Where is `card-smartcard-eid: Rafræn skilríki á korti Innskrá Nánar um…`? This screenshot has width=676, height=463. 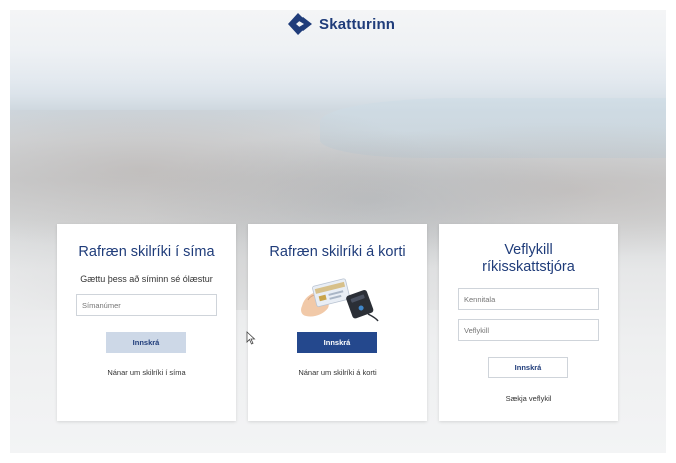 card-smartcard-eid: Rafræn skilríki á korti Innskrá Nánar um… is located at coordinates (337, 322).